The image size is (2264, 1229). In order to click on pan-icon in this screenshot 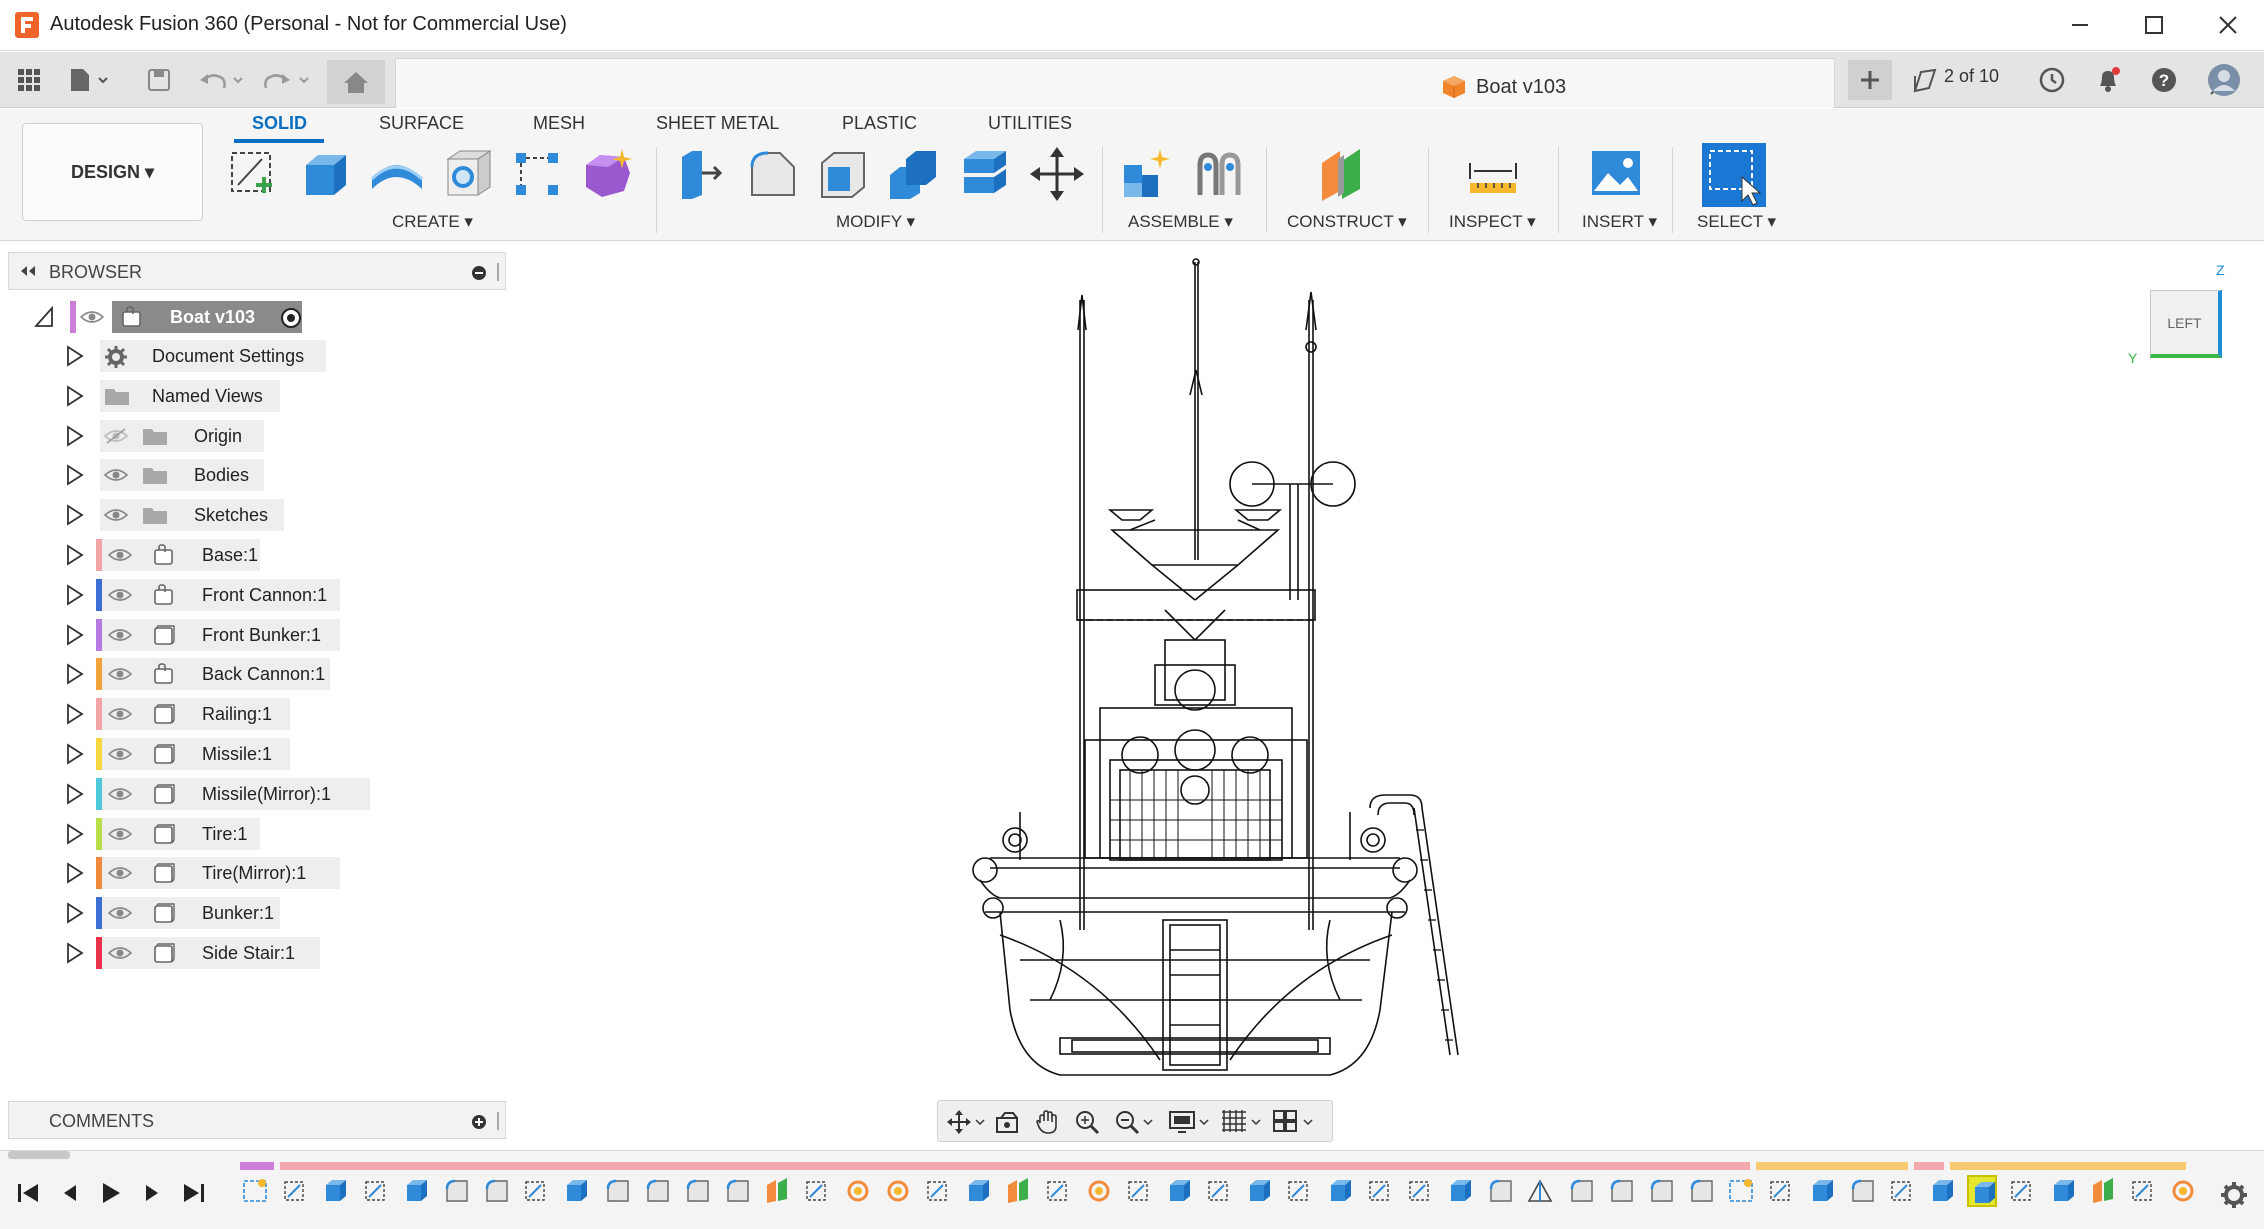, I will do `click(1047, 1122)`.